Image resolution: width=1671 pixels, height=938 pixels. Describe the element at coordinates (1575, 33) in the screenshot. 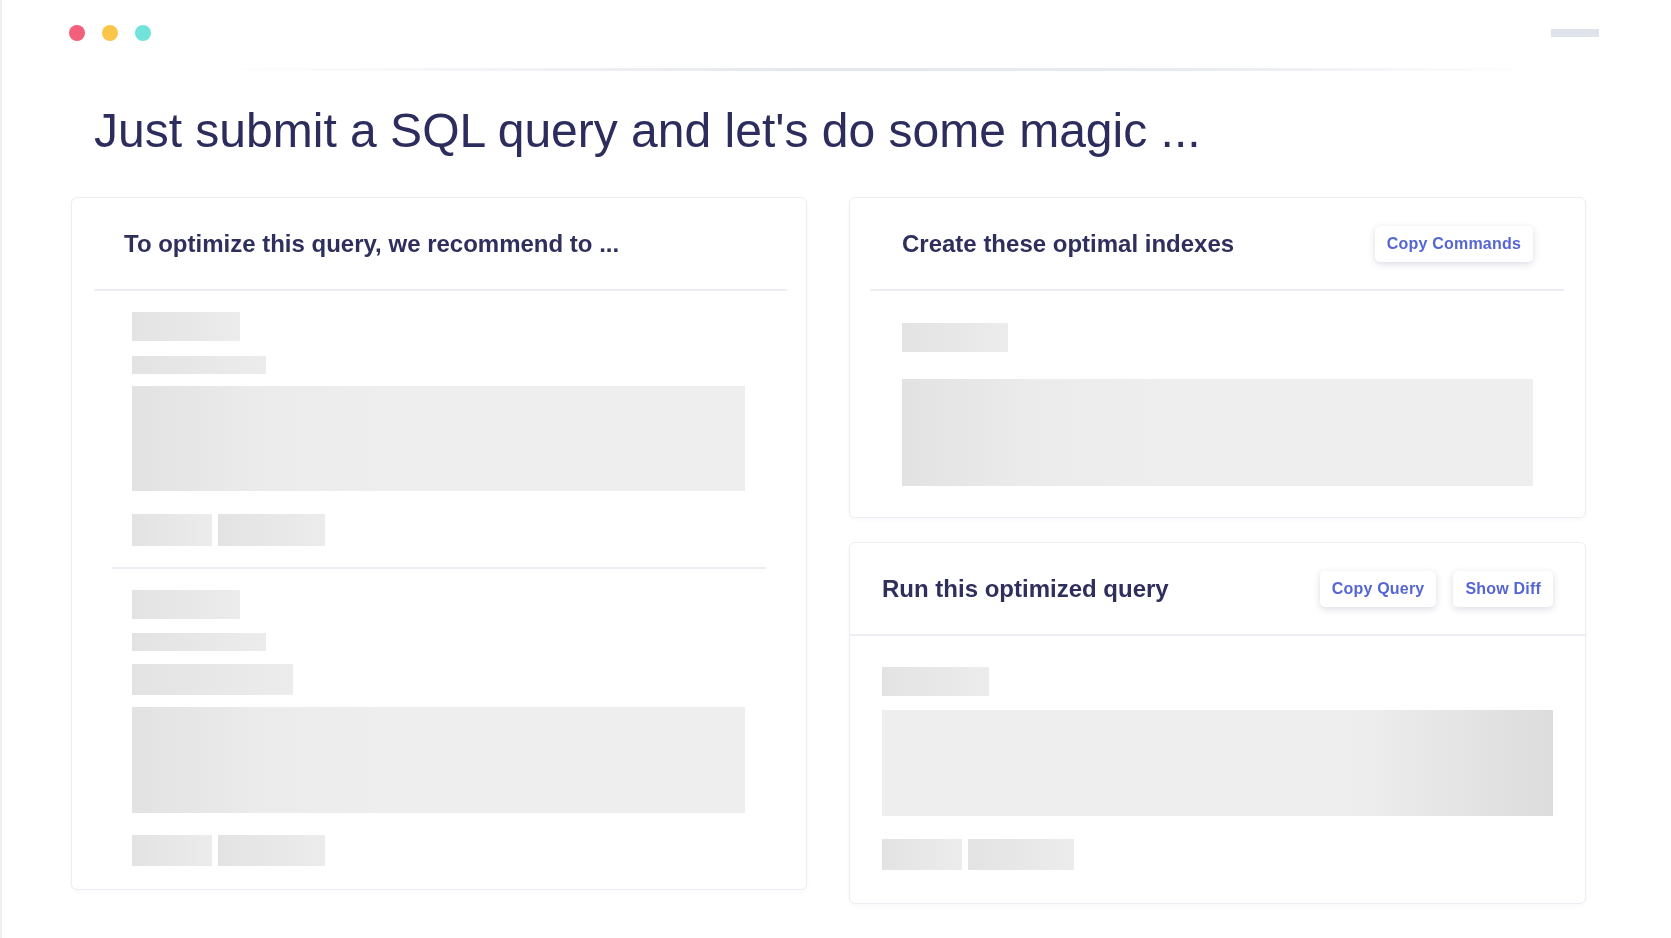

I see `handle-bar-icon` at that location.